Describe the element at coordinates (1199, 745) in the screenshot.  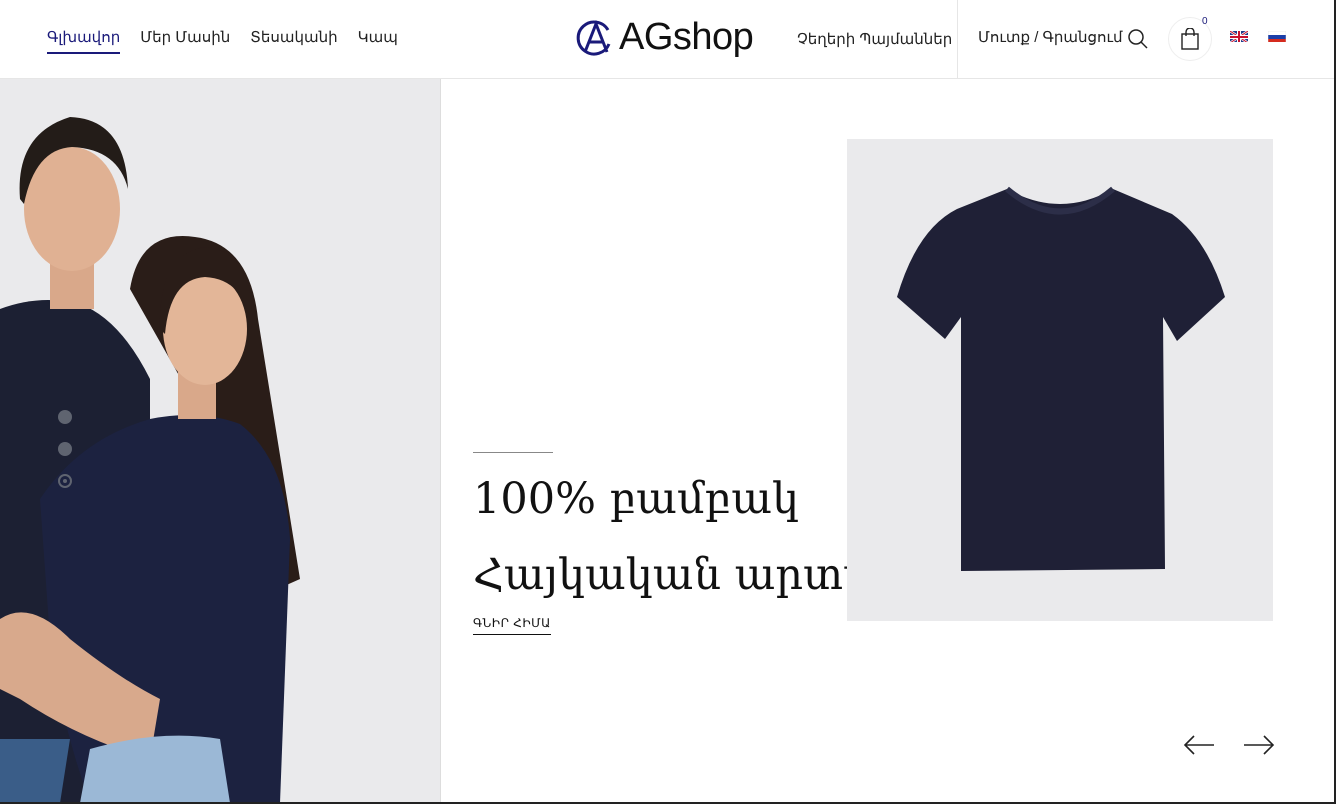
I see `arrow-left-icon` at that location.